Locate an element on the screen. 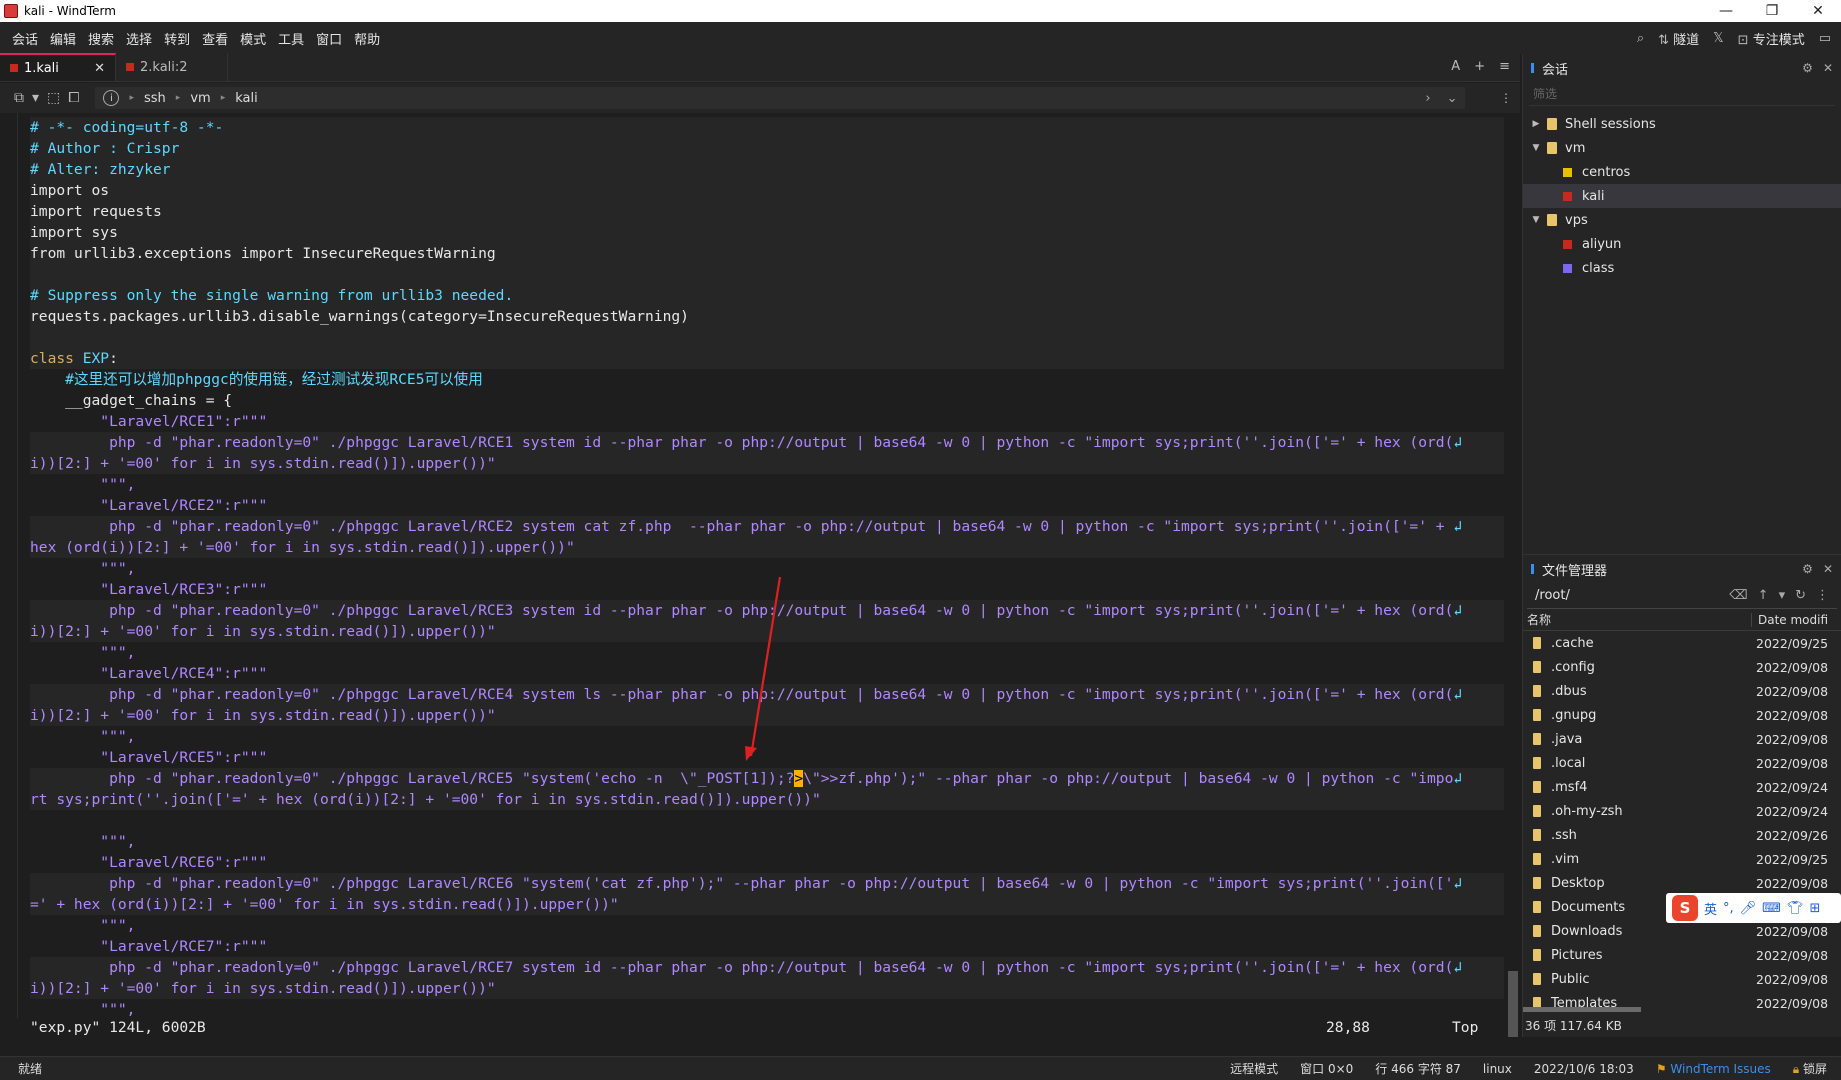 Image resolution: width=1841 pixels, height=1080 pixels. file-row: .oh-my-zsh 2022/09/24 is located at coordinates (1682, 811).